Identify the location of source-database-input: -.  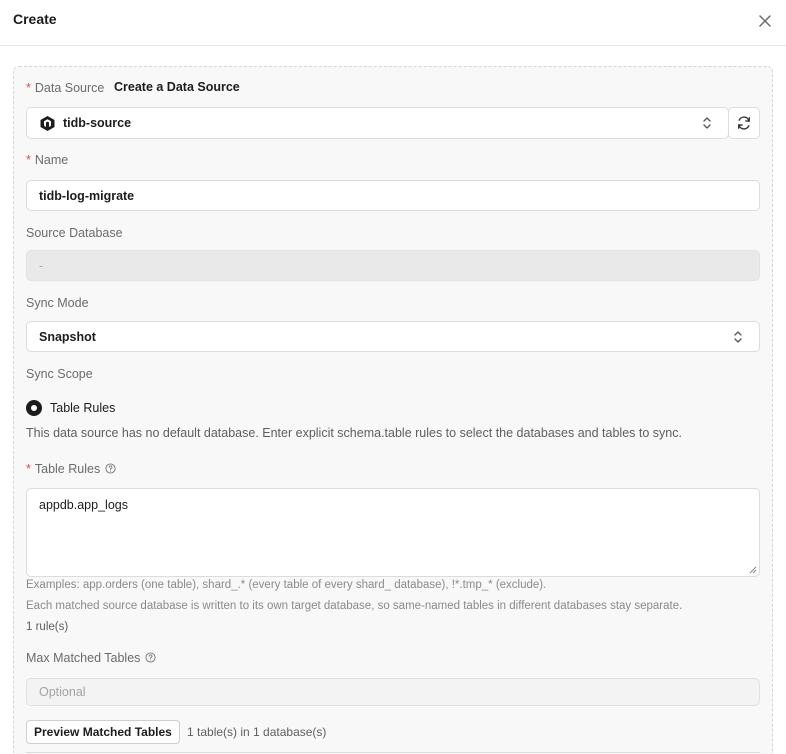
(393, 265).